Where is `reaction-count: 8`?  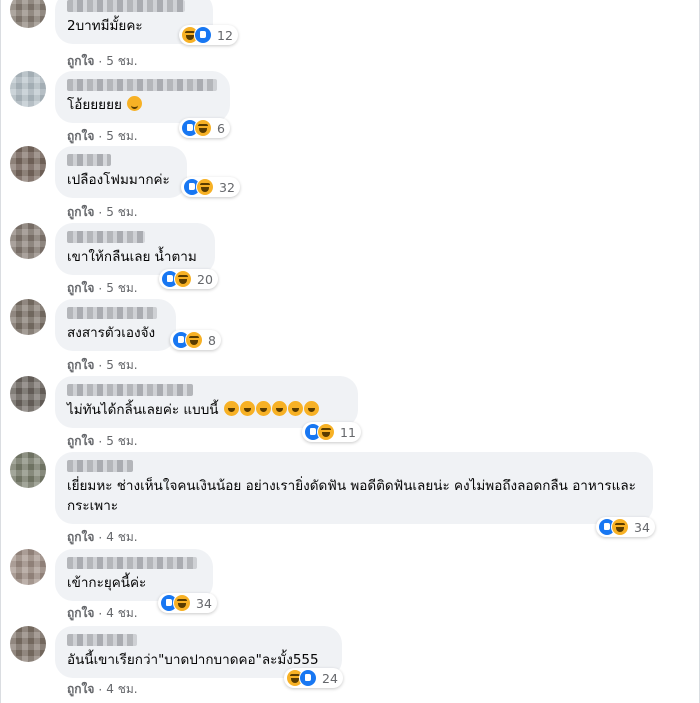 reaction-count: 8 is located at coordinates (212, 340).